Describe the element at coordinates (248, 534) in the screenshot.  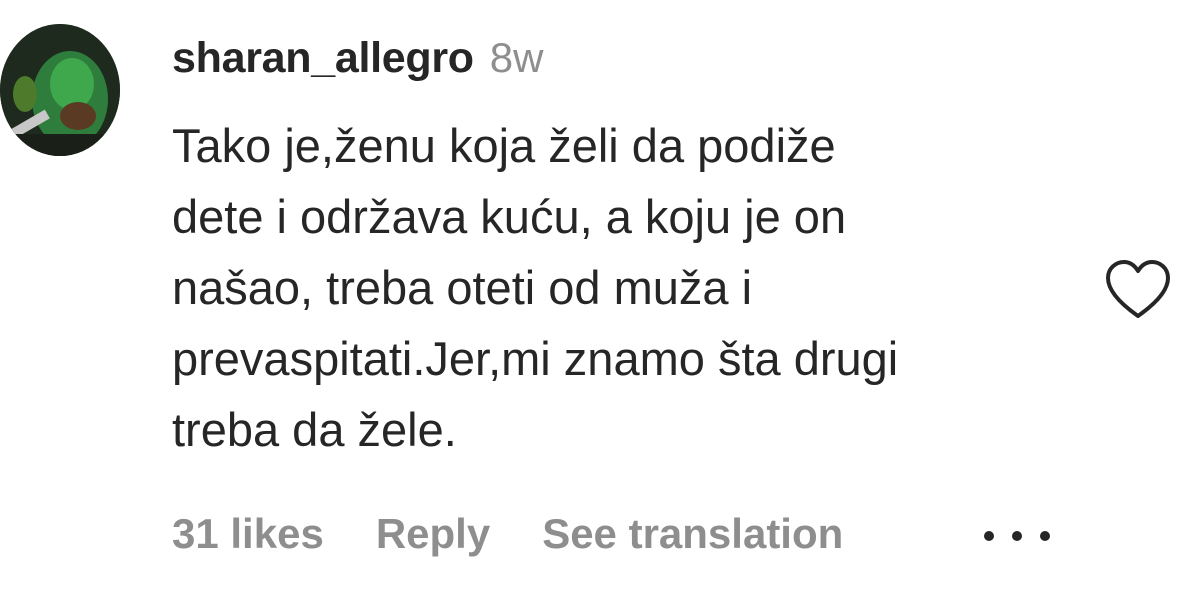
I see `likes-count: 31 likes` at that location.